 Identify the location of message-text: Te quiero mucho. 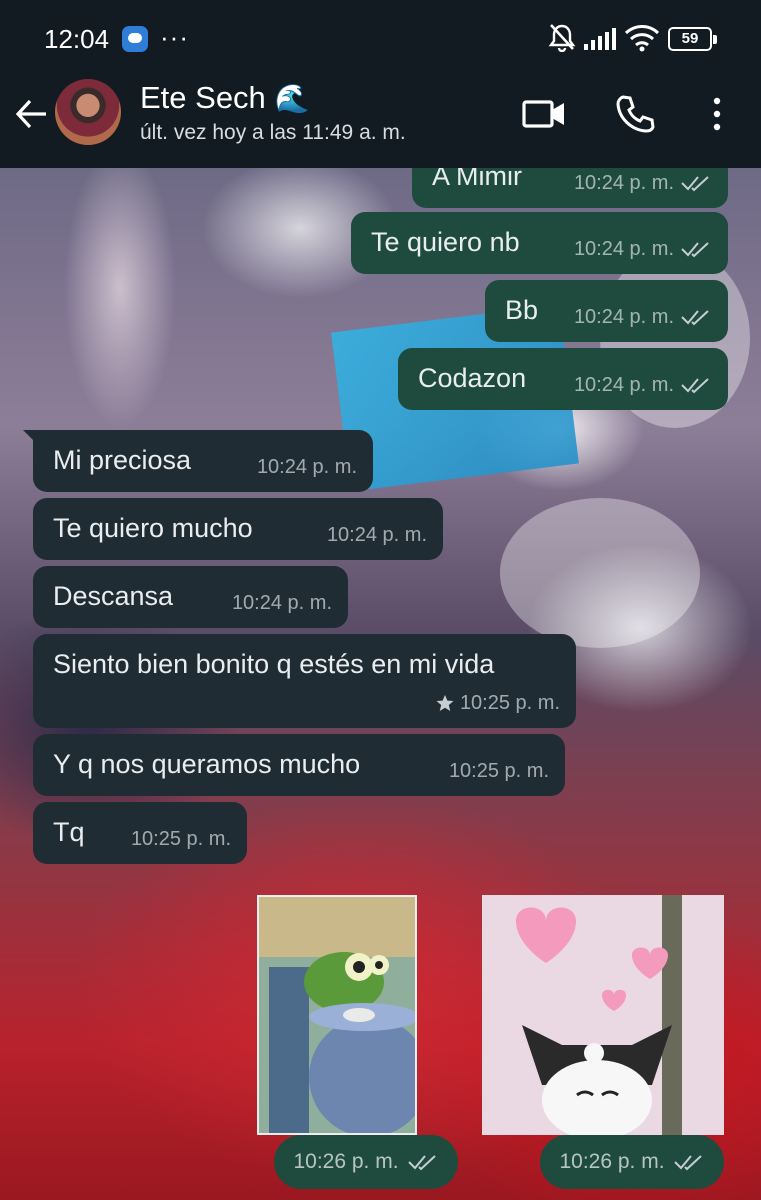
(153, 528).